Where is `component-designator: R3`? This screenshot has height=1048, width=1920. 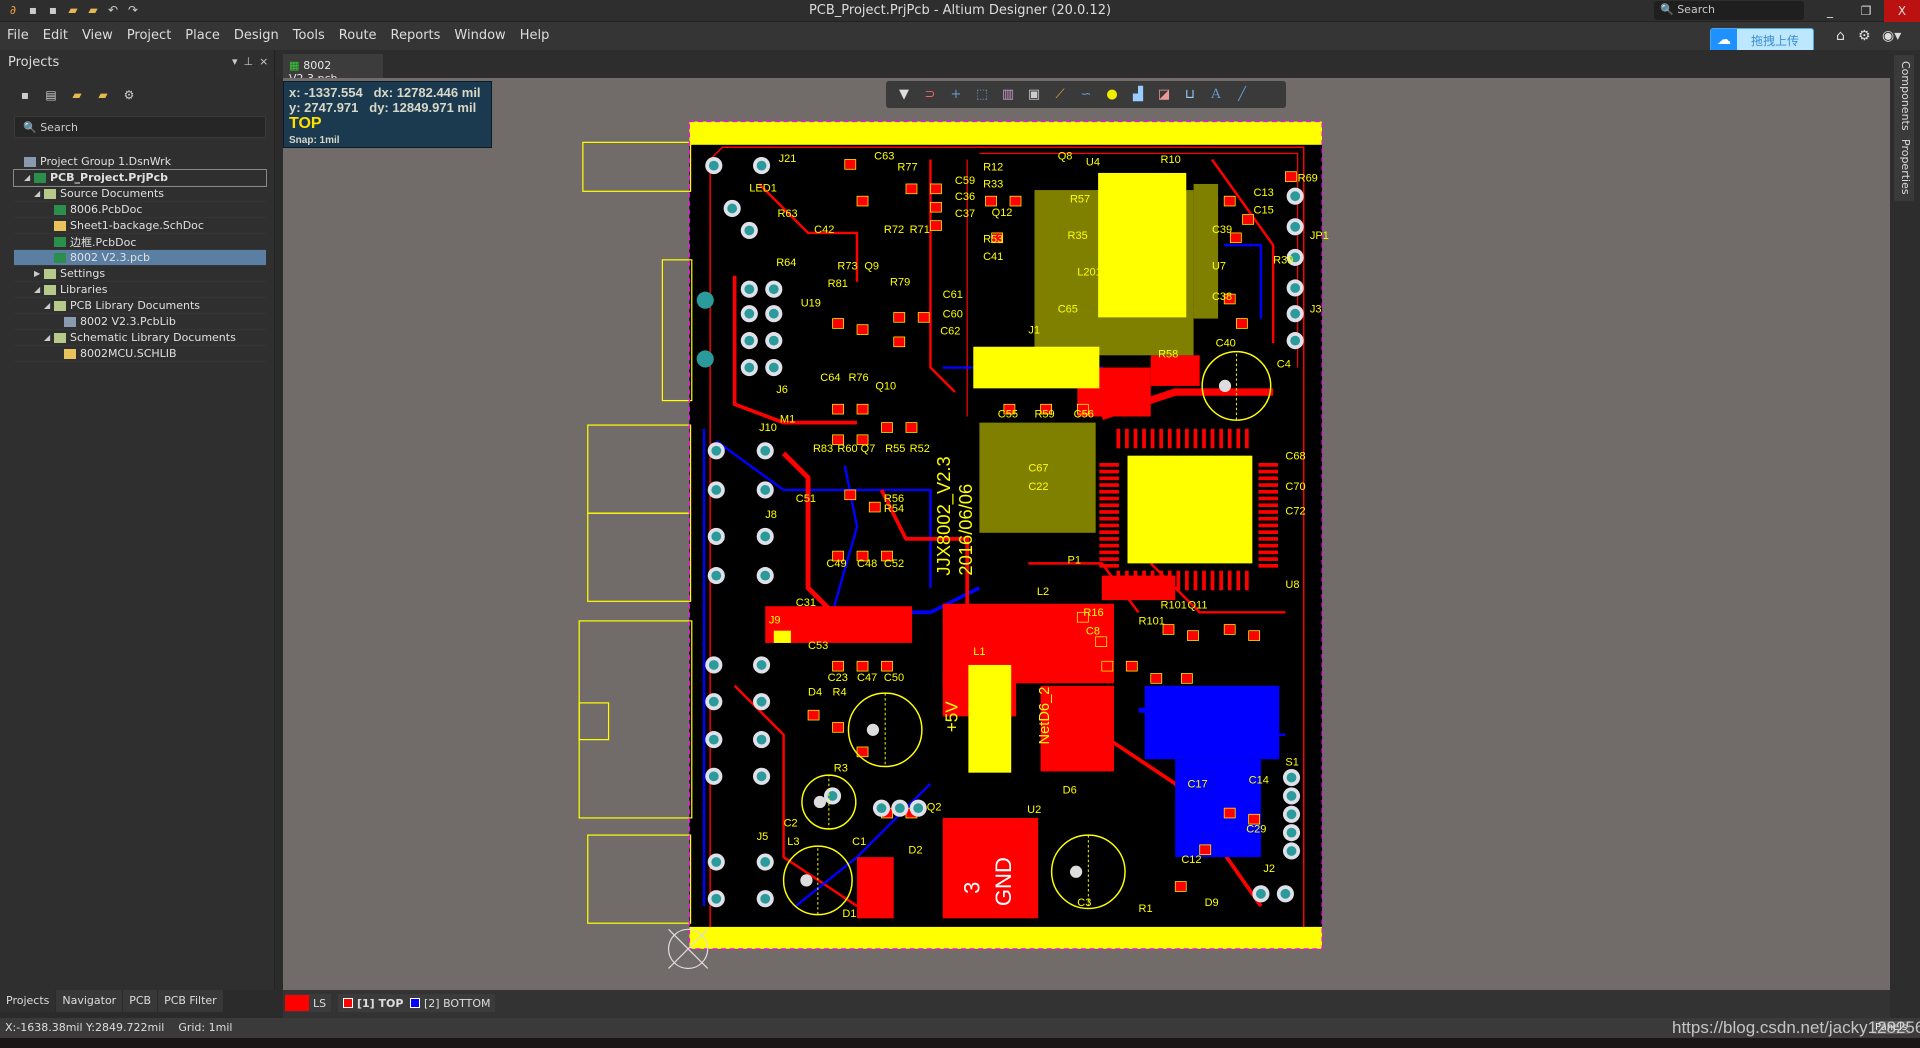 component-designator: R3 is located at coordinates (841, 768).